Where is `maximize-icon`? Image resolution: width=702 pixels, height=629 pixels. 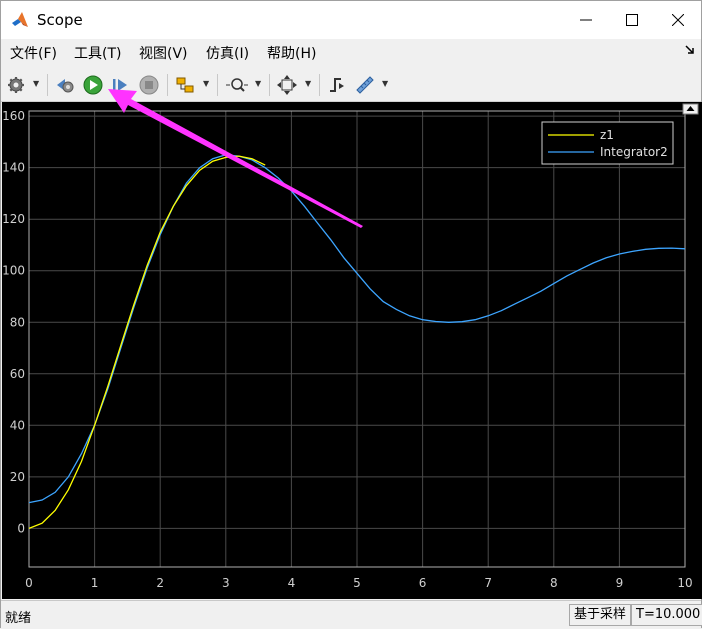
maximize-icon is located at coordinates (632, 20).